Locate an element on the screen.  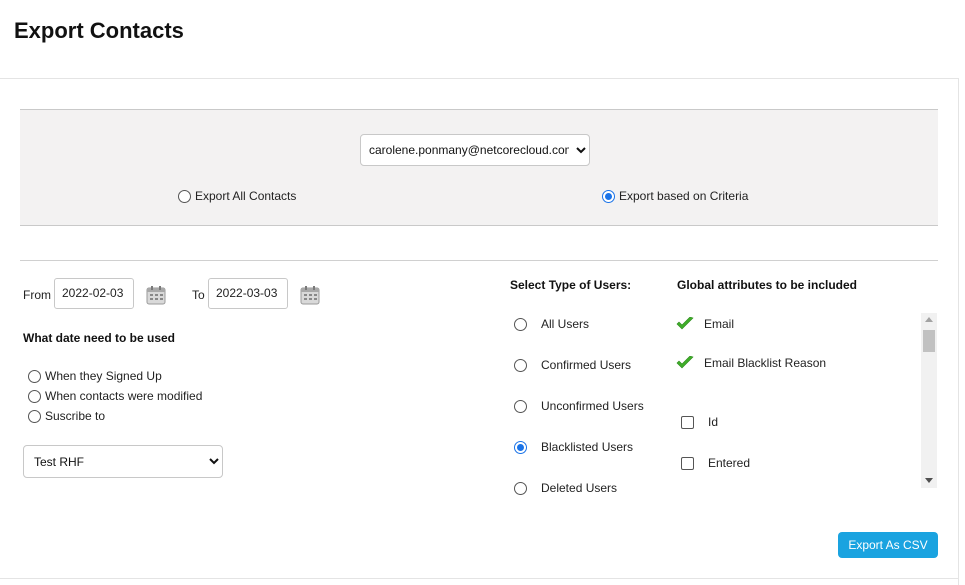
attribute-label: Id is located at coordinates (713, 422).